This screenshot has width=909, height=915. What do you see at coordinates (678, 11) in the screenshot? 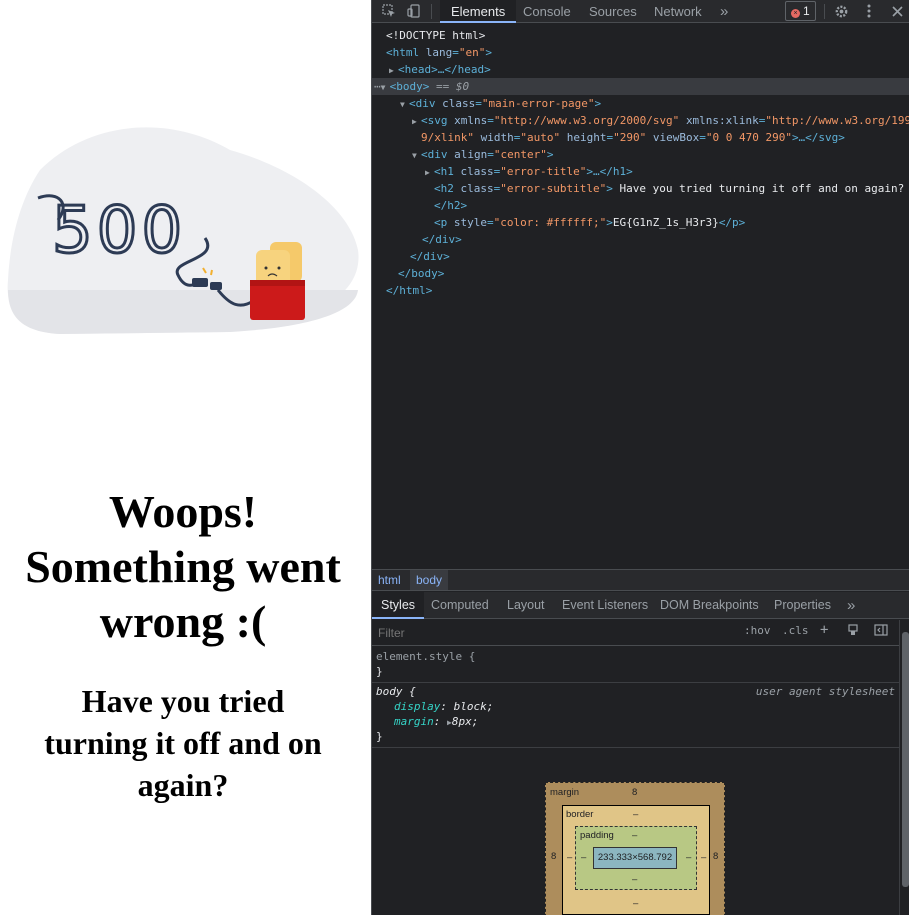
I see `tab-network: Network` at bounding box center [678, 11].